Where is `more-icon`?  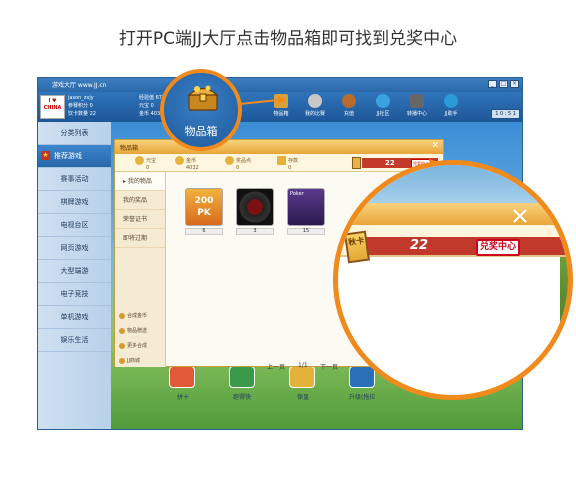
more-icon is located at coordinates (122, 345).